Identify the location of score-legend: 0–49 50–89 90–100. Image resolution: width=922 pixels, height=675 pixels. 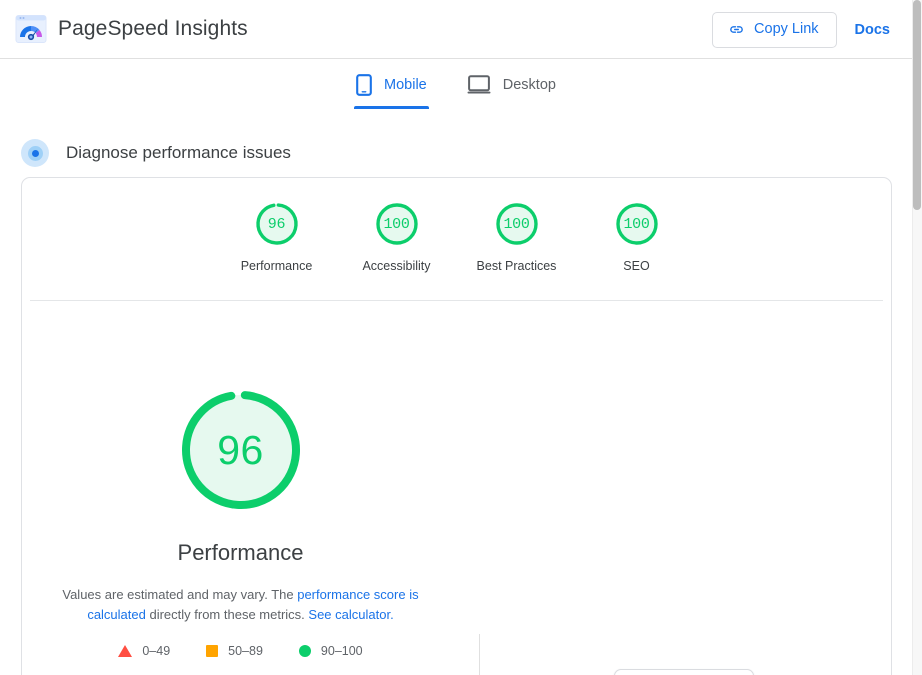
(240, 651).